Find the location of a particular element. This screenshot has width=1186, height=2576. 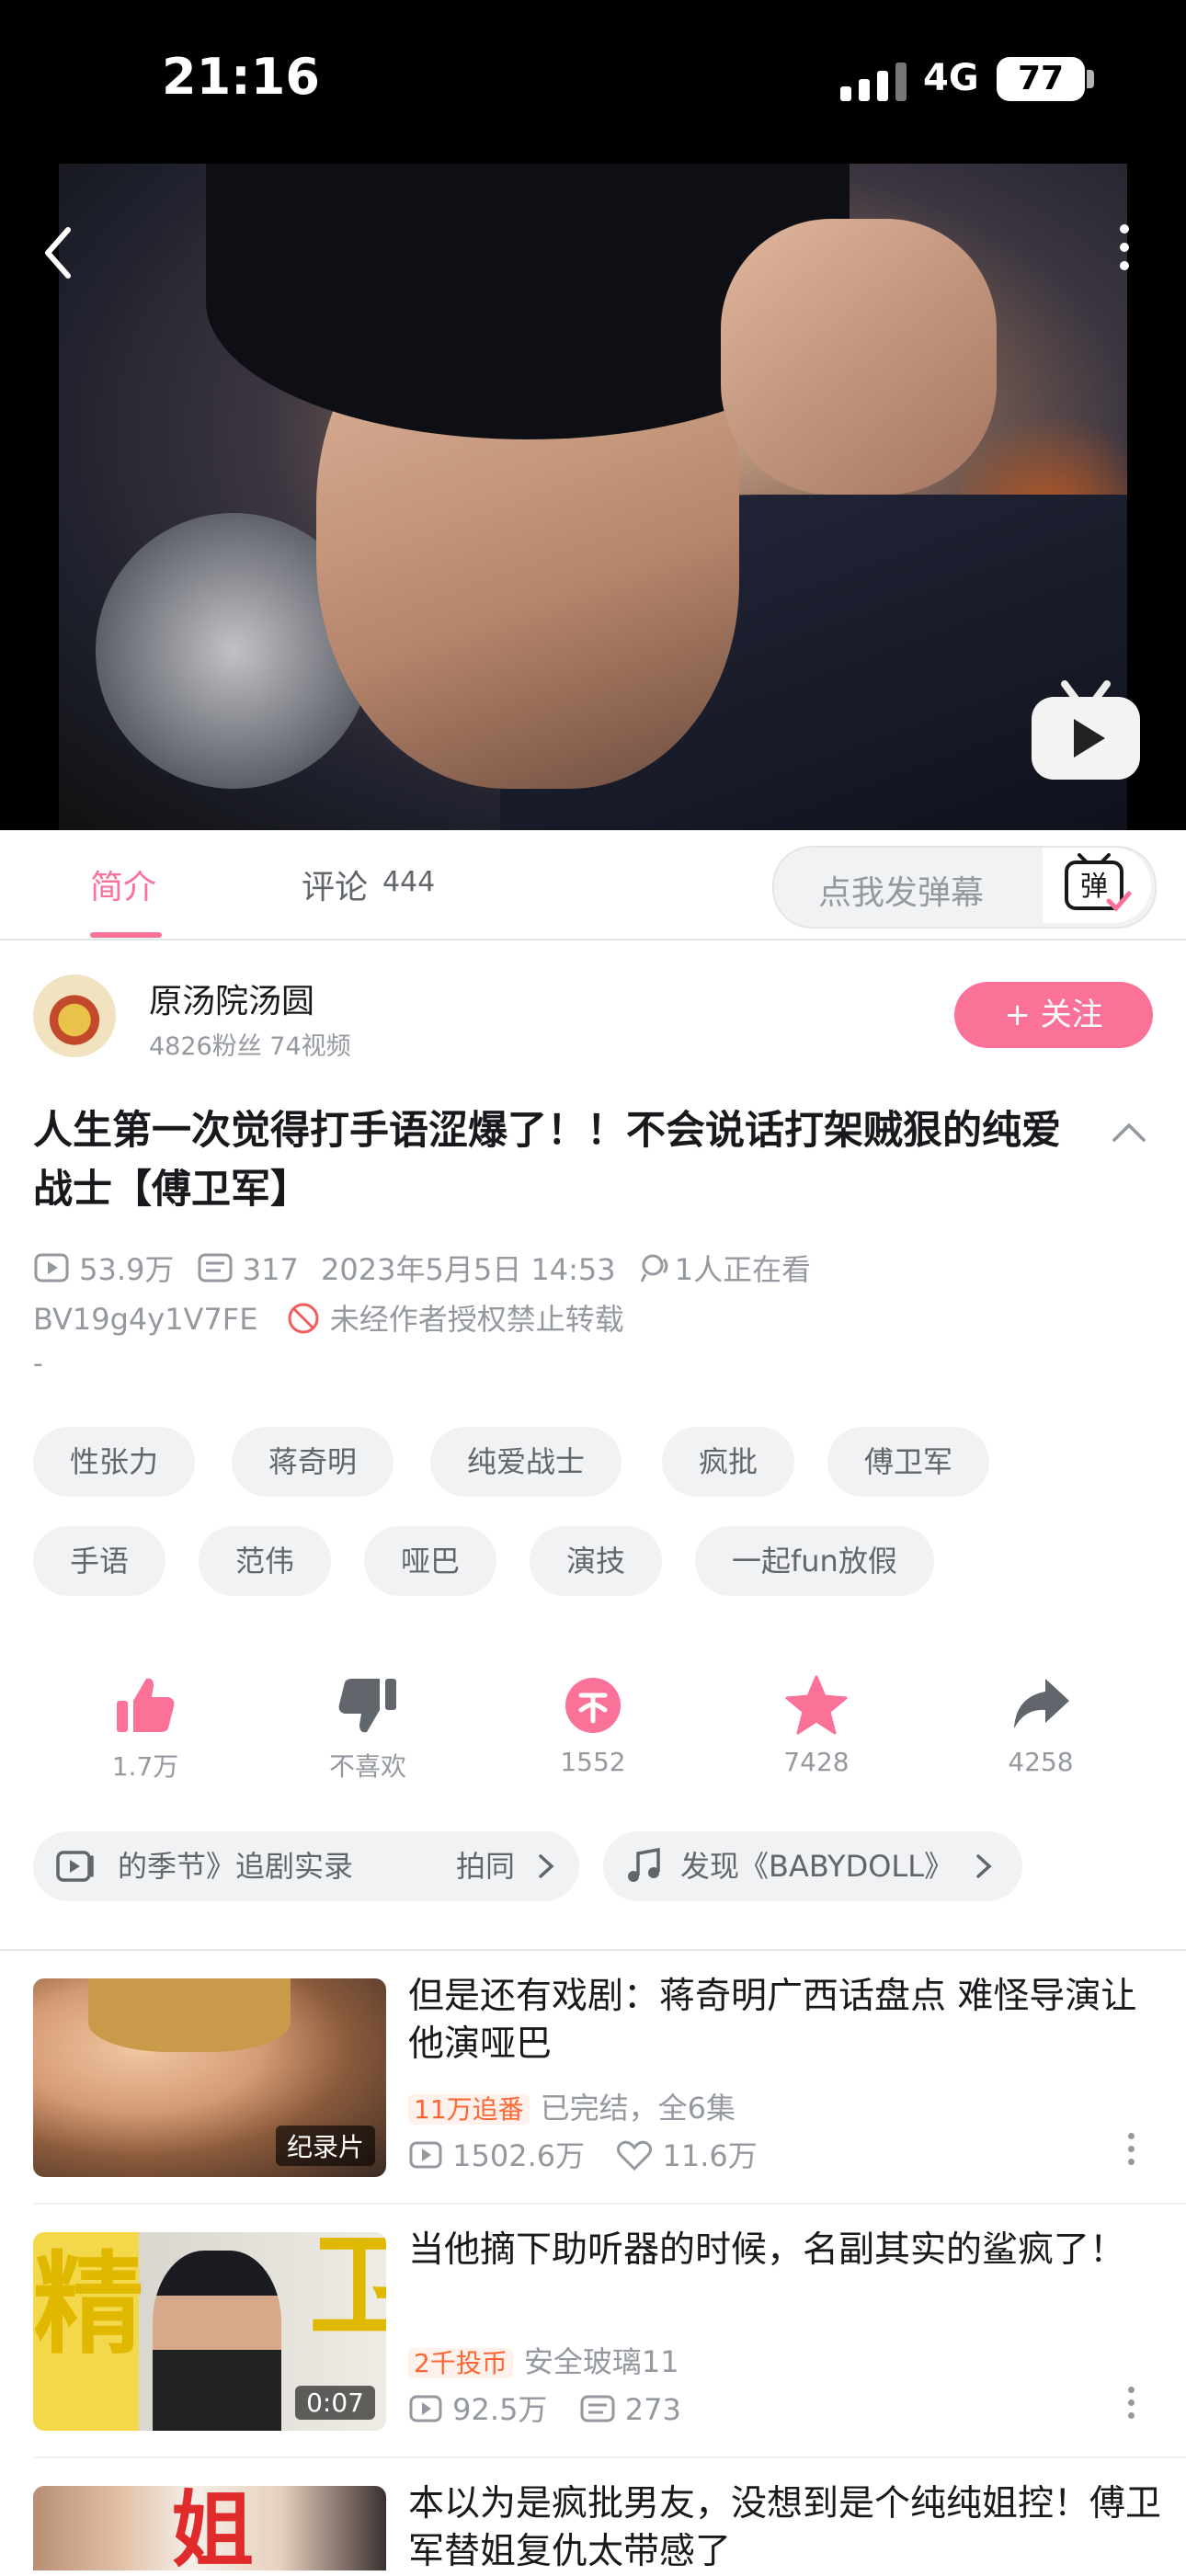

tag-chip: 演技 is located at coordinates (596, 1561).